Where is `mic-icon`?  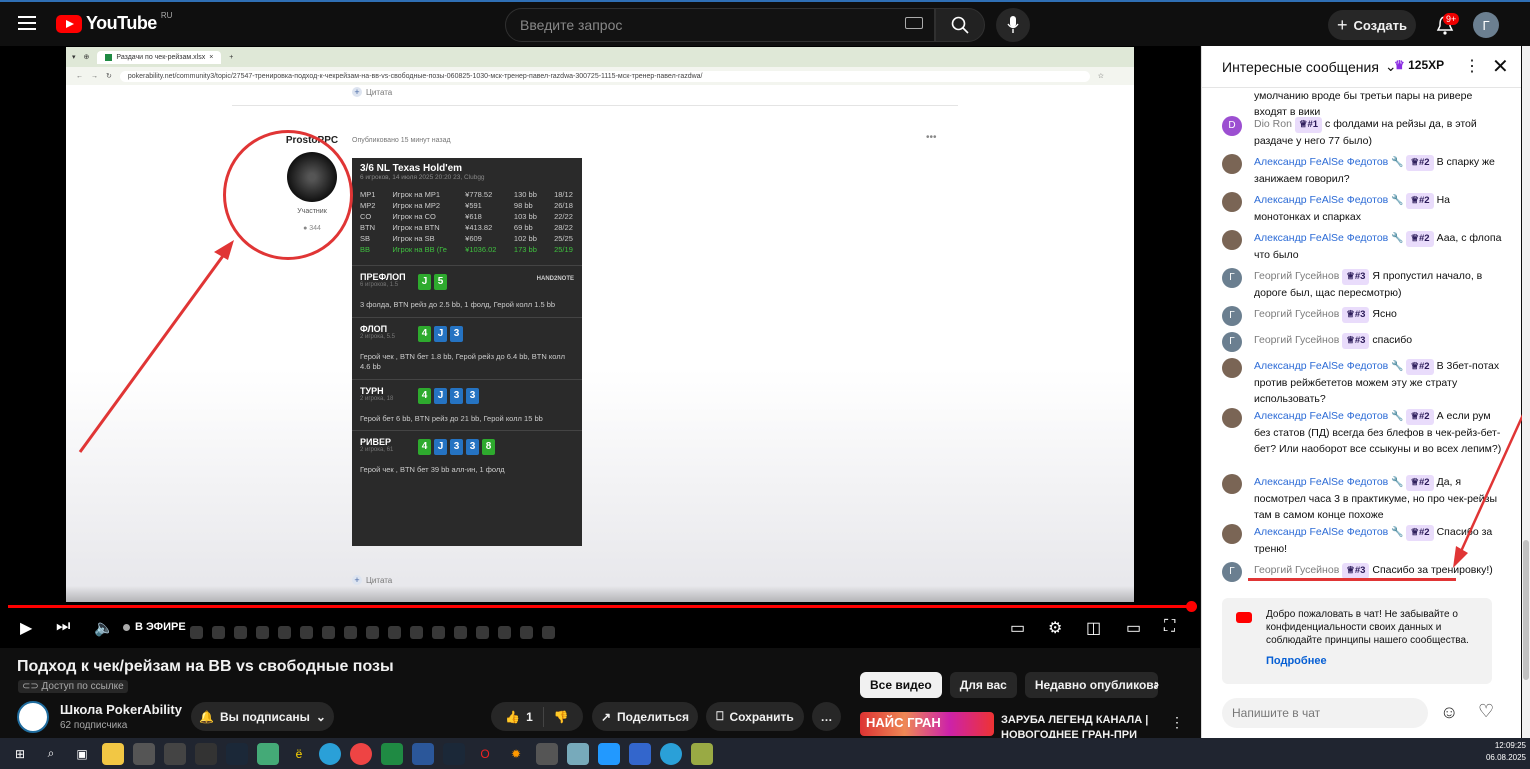
mic-icon is located at coordinates (1013, 24).